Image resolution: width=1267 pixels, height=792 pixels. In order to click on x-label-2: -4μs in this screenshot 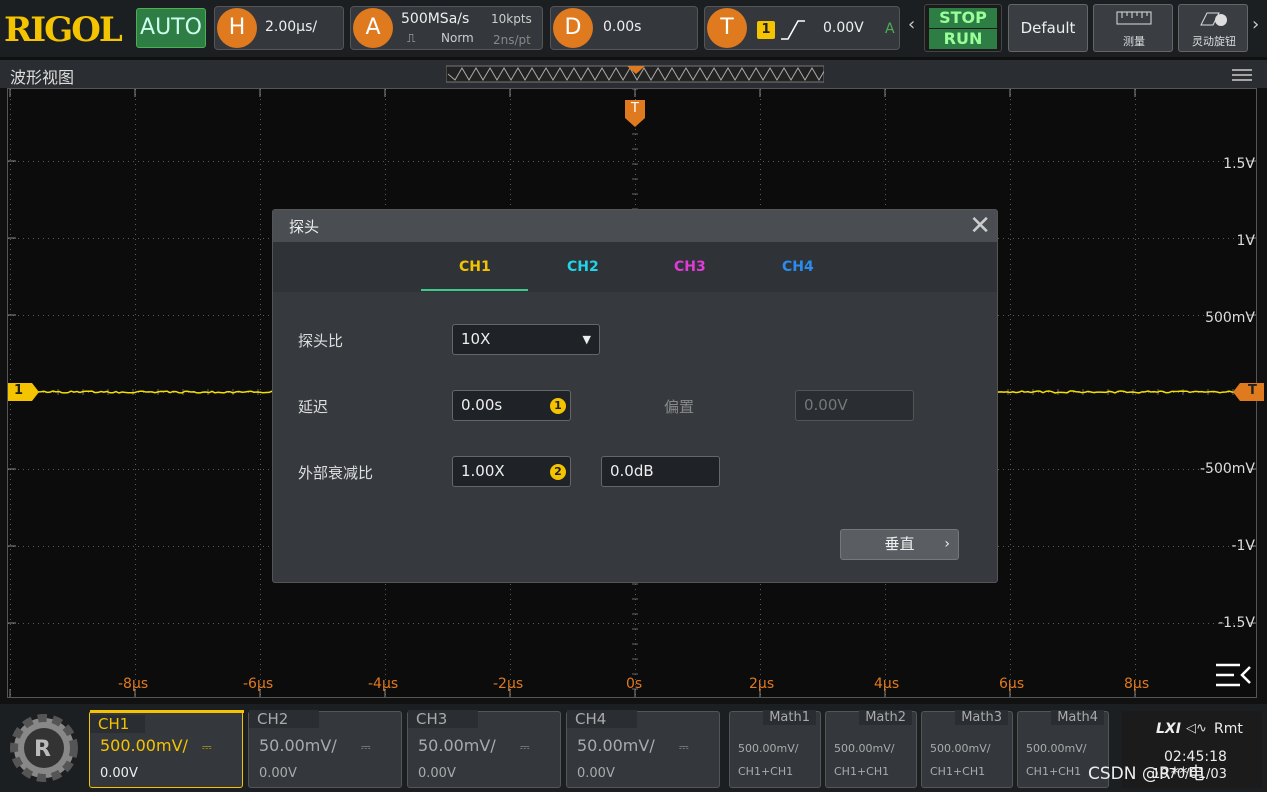, I will do `click(383, 684)`.